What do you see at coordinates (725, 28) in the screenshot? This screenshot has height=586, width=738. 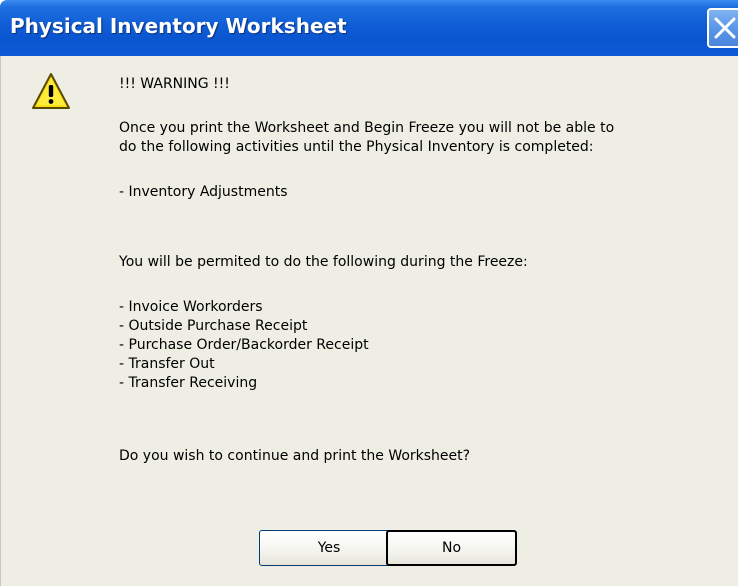 I see `close-icon` at bounding box center [725, 28].